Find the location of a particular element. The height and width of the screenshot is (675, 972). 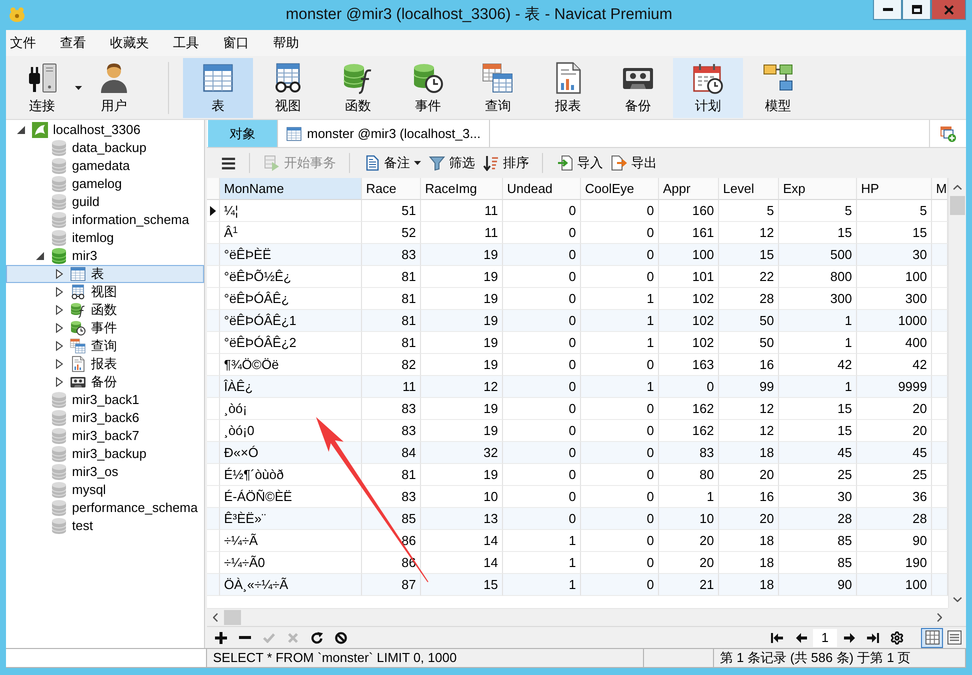

table-icon is located at coordinates (78, 274).